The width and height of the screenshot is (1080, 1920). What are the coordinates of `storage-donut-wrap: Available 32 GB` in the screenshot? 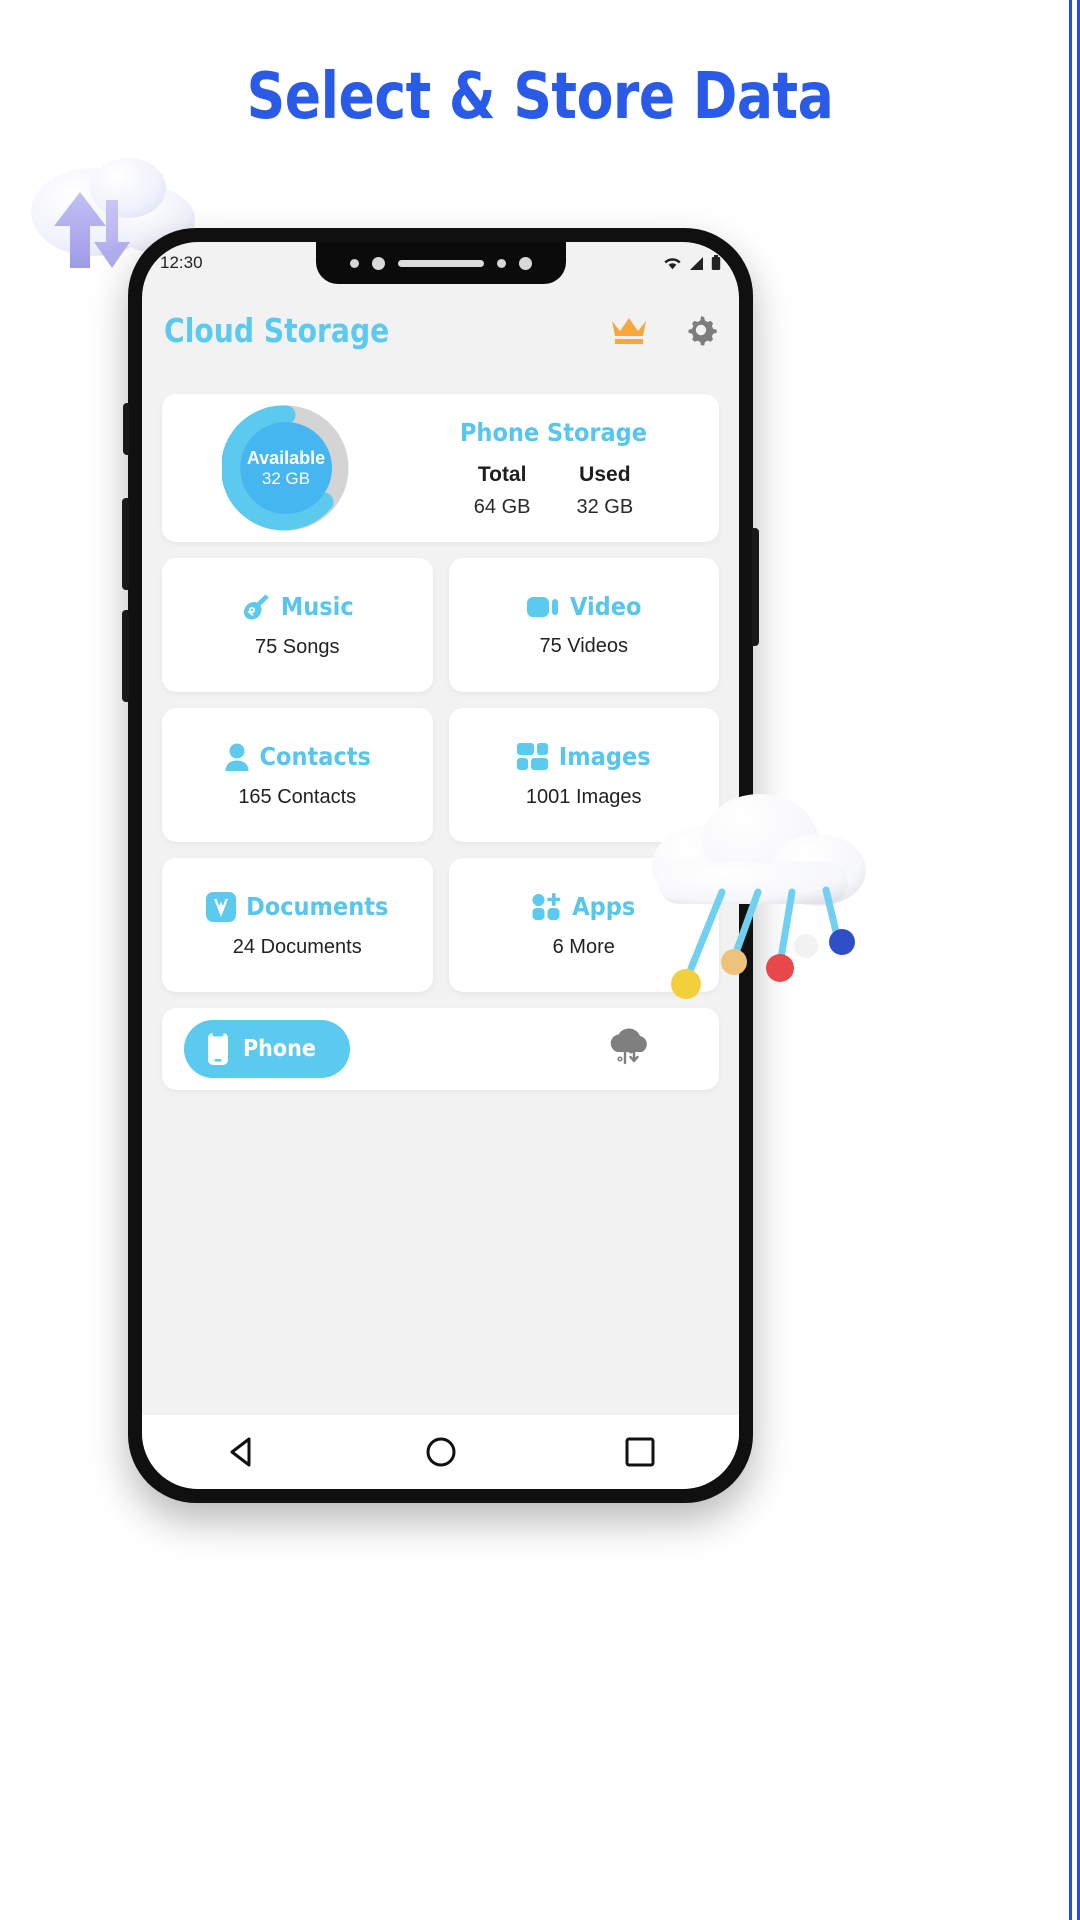 It's located at (286, 468).